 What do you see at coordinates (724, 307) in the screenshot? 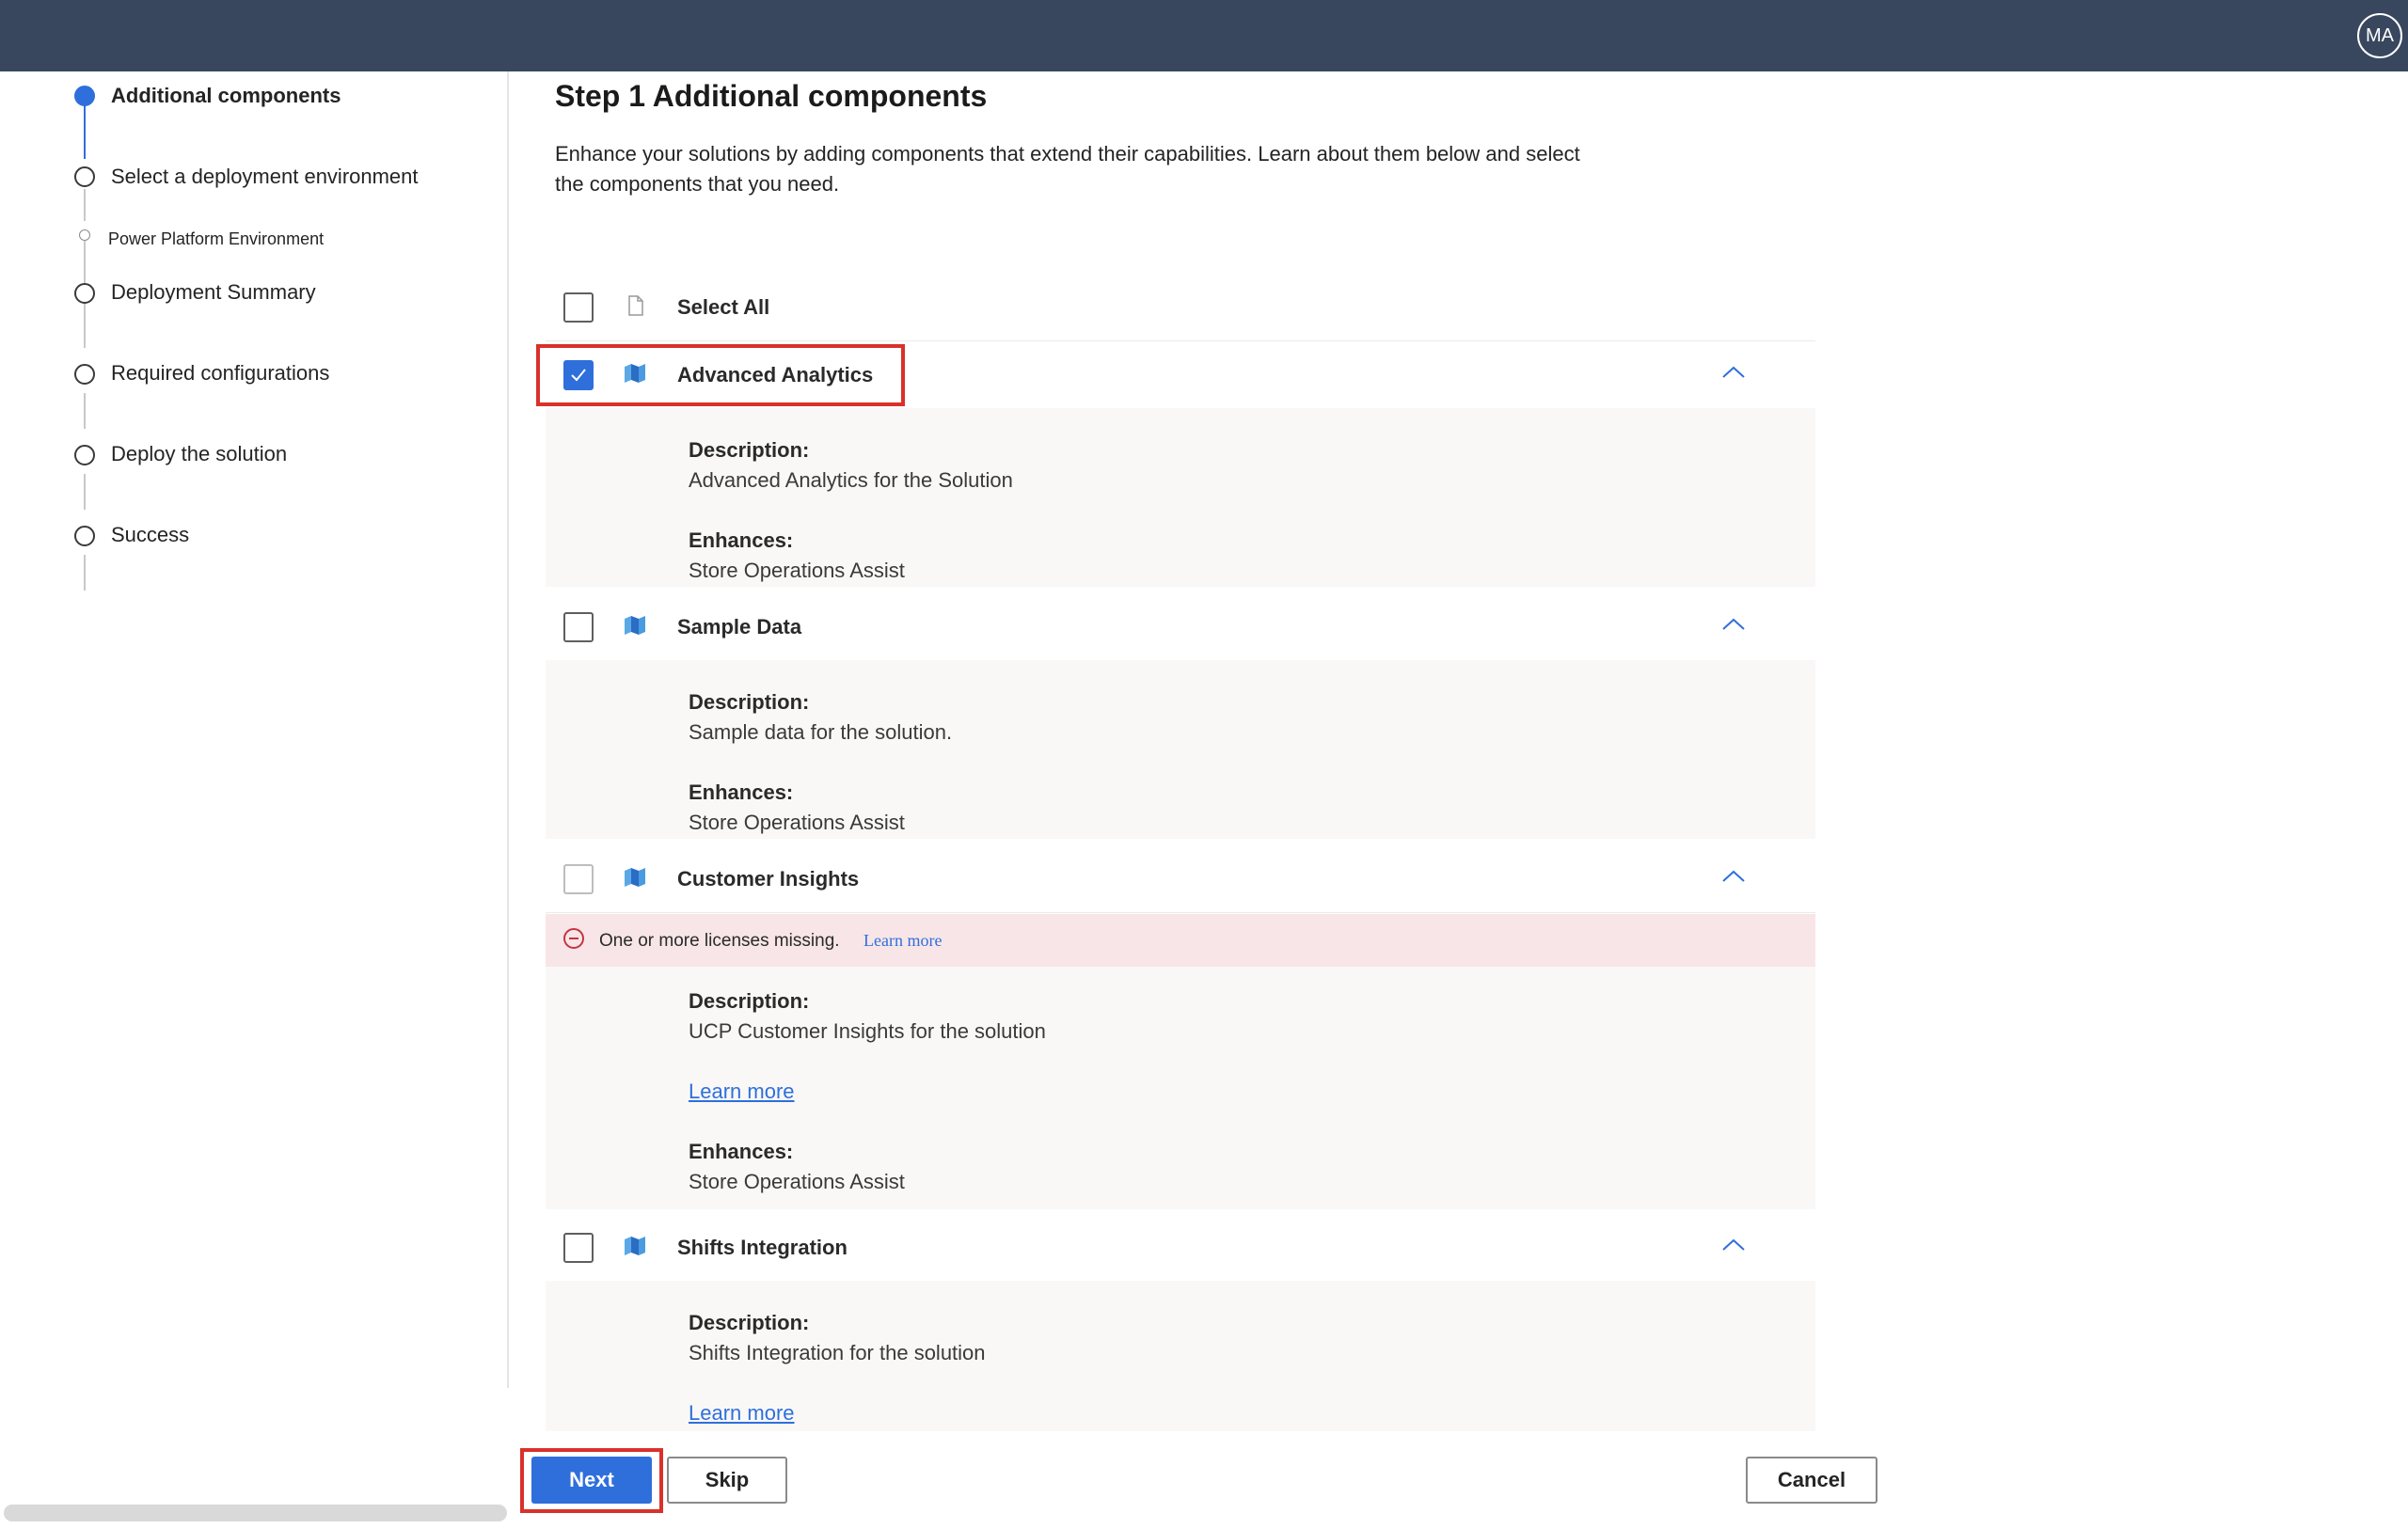
I see `select-all-label: Select All` at bounding box center [724, 307].